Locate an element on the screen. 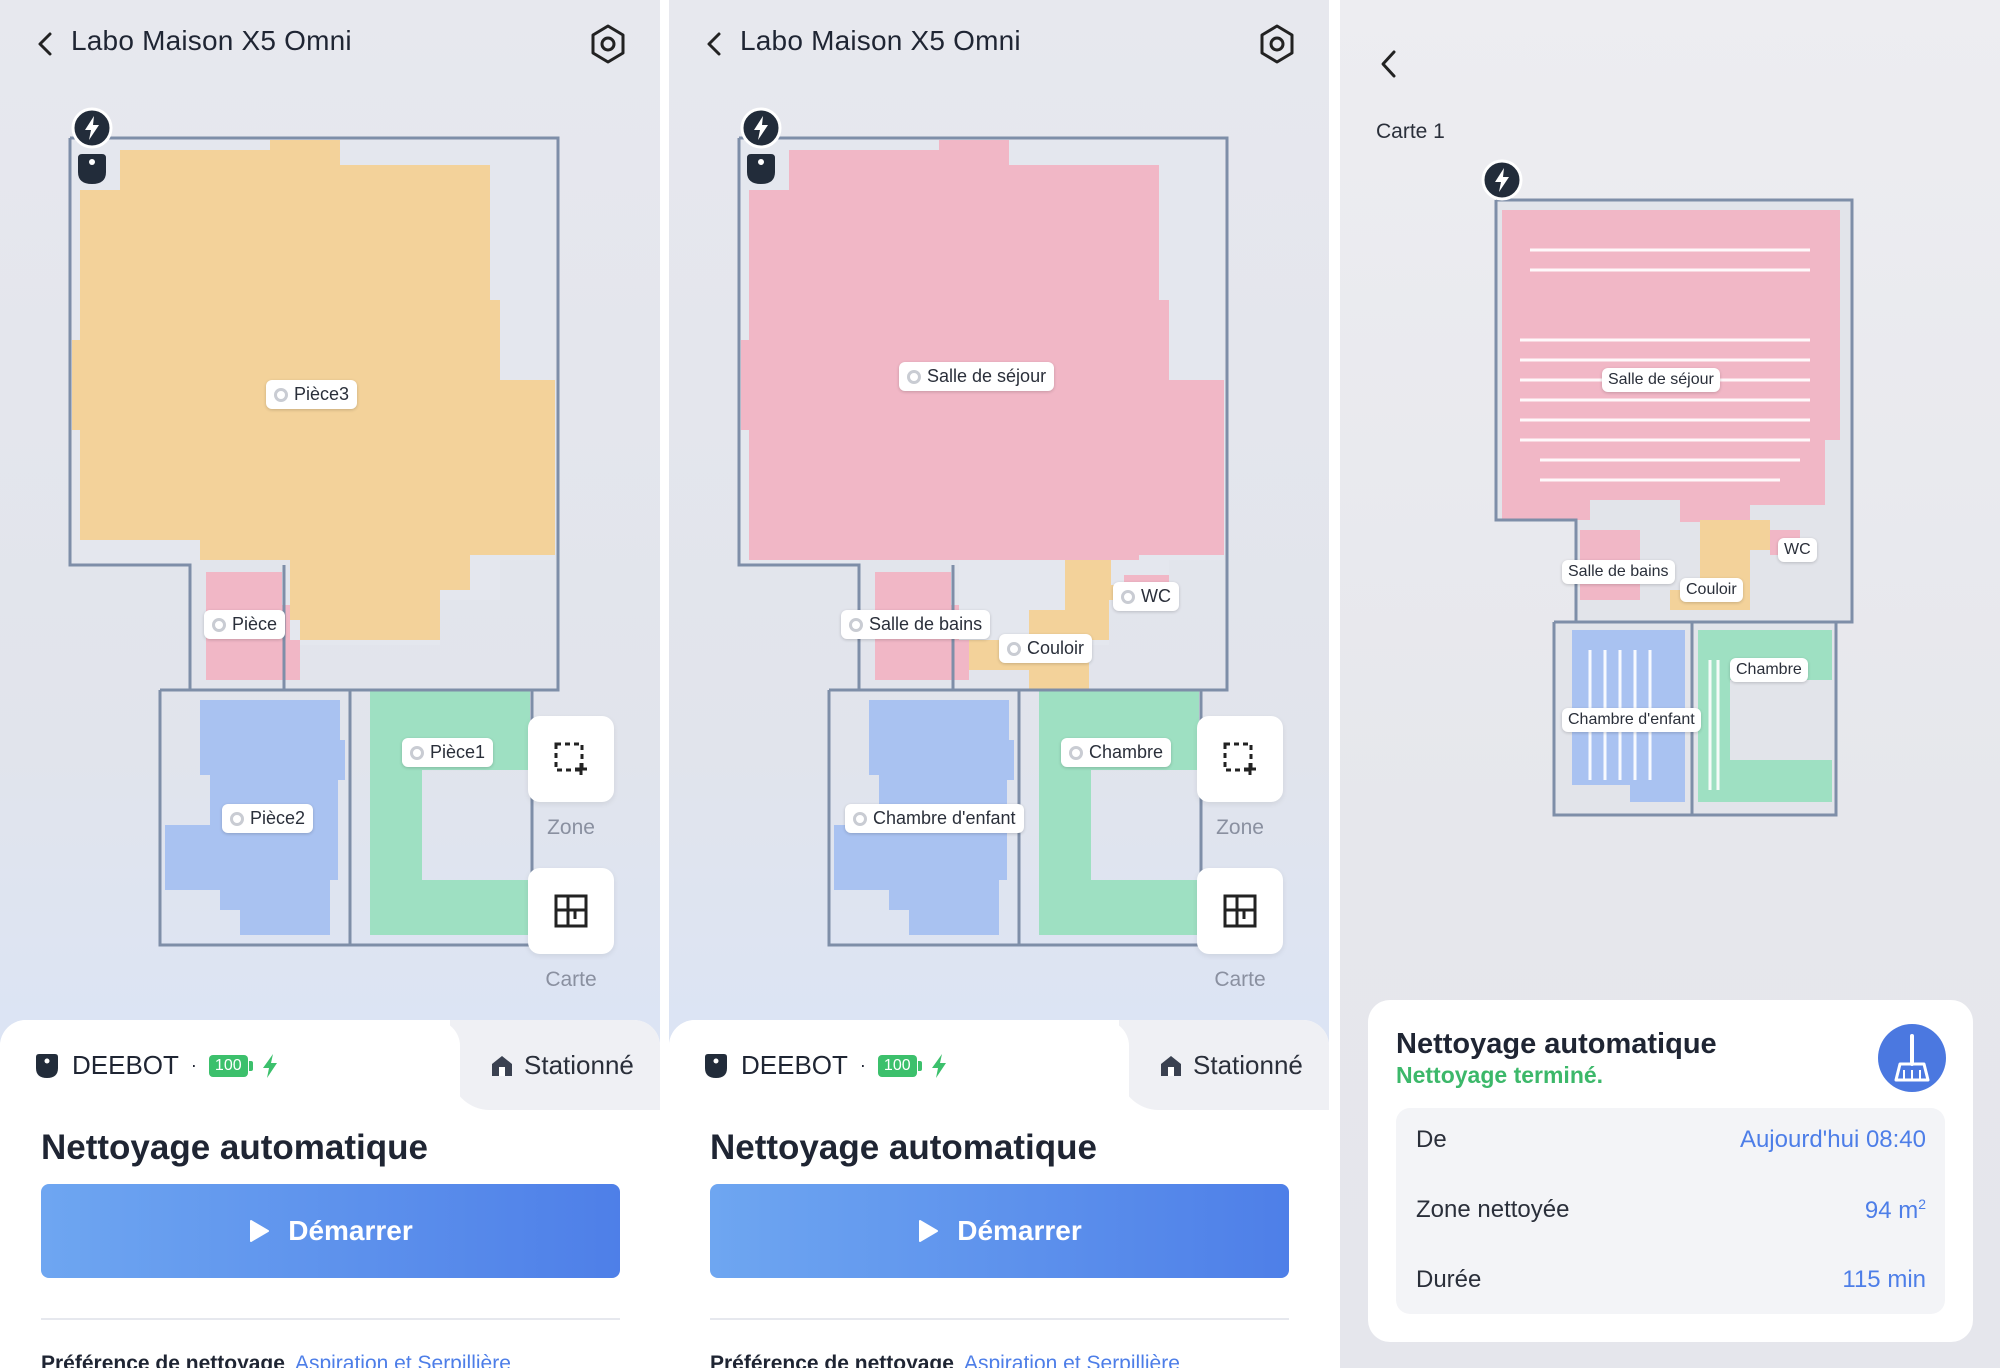 This screenshot has height=1368, width=2000. room-label-piece: Pièce is located at coordinates (245, 624).